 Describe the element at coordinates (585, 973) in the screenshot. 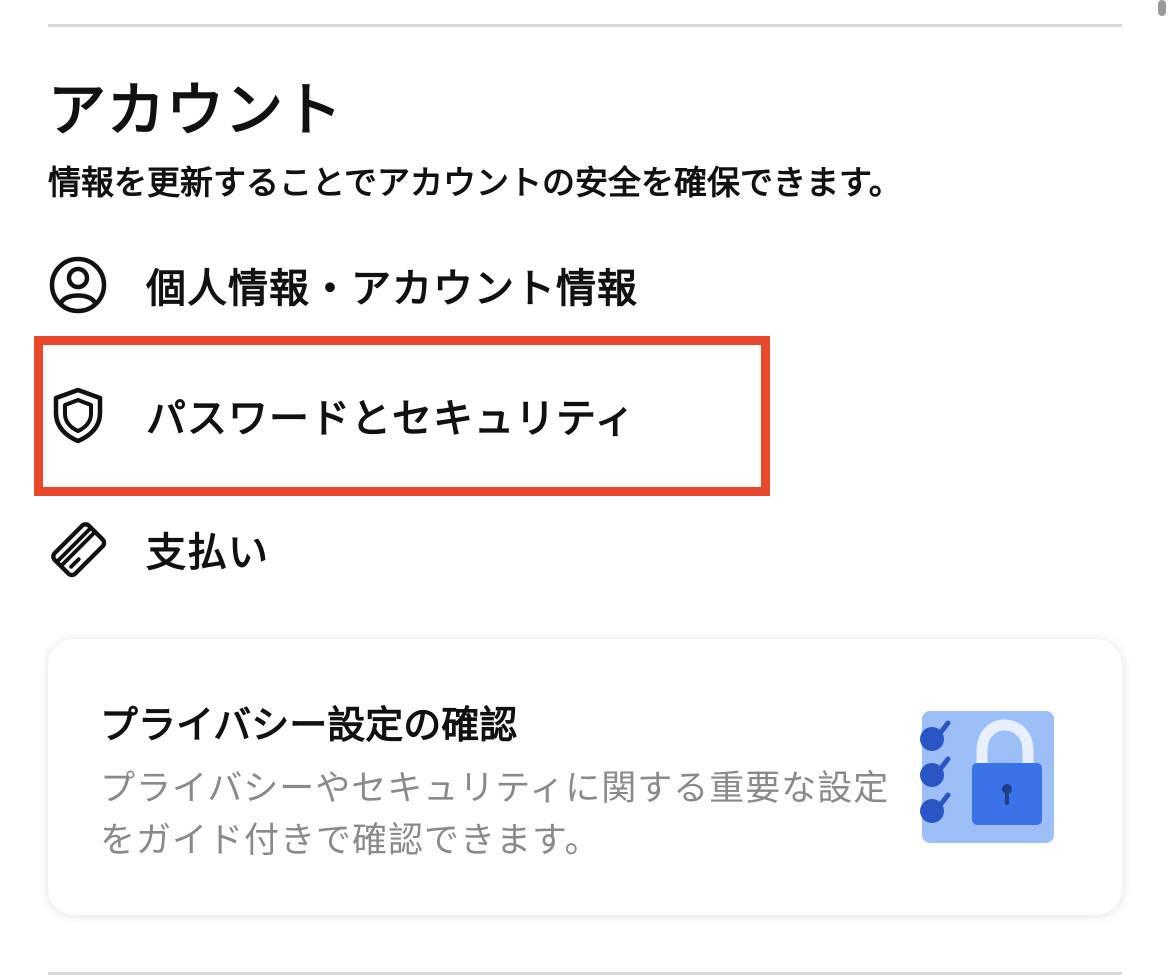

I see `bottom-divider` at that location.